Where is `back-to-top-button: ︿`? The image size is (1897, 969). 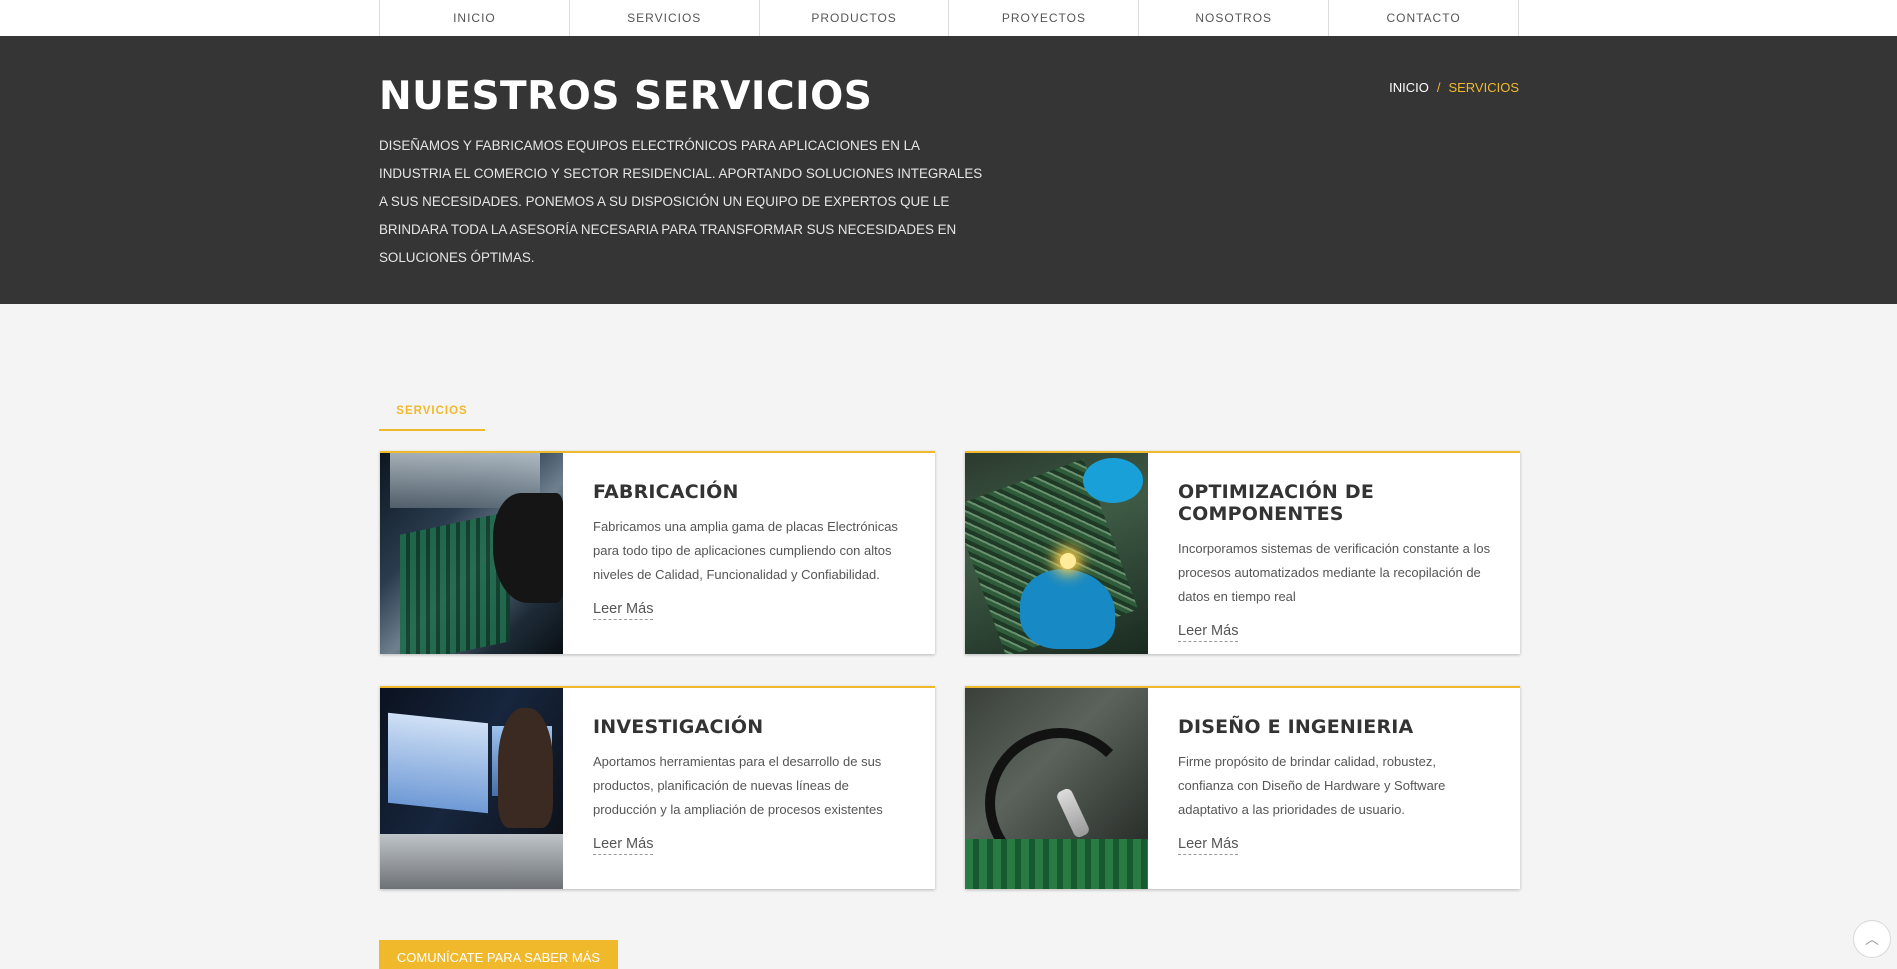
back-to-top-button: ︿ is located at coordinates (1872, 939).